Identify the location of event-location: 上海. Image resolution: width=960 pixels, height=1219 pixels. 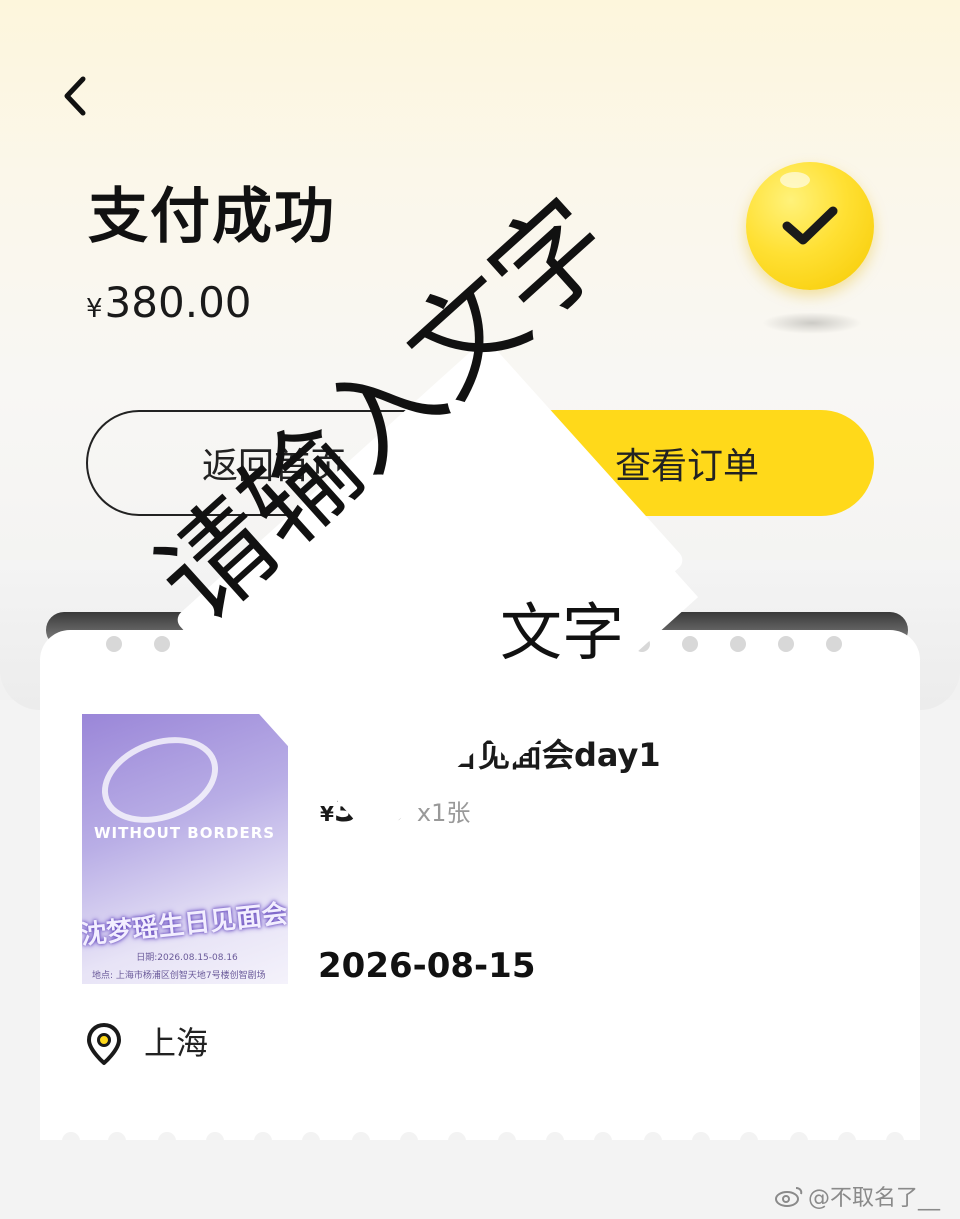
(176, 1043).